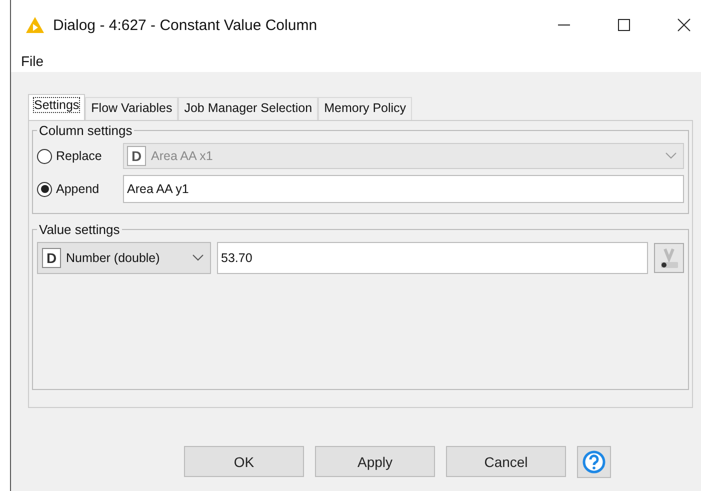  What do you see at coordinates (375, 461) in the screenshot?
I see `dialog-button: Apply` at bounding box center [375, 461].